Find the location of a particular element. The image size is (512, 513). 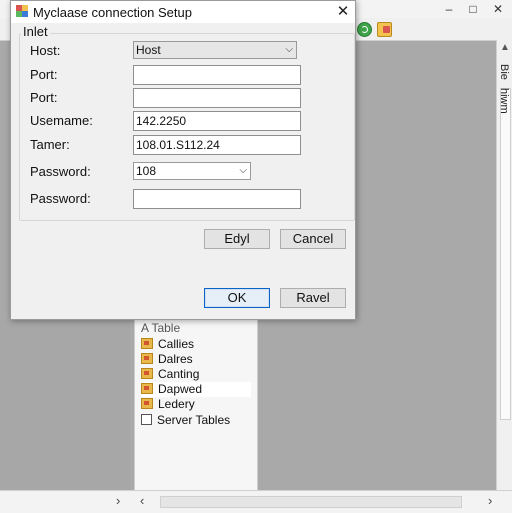

tamer-input is located at coordinates (217, 145).